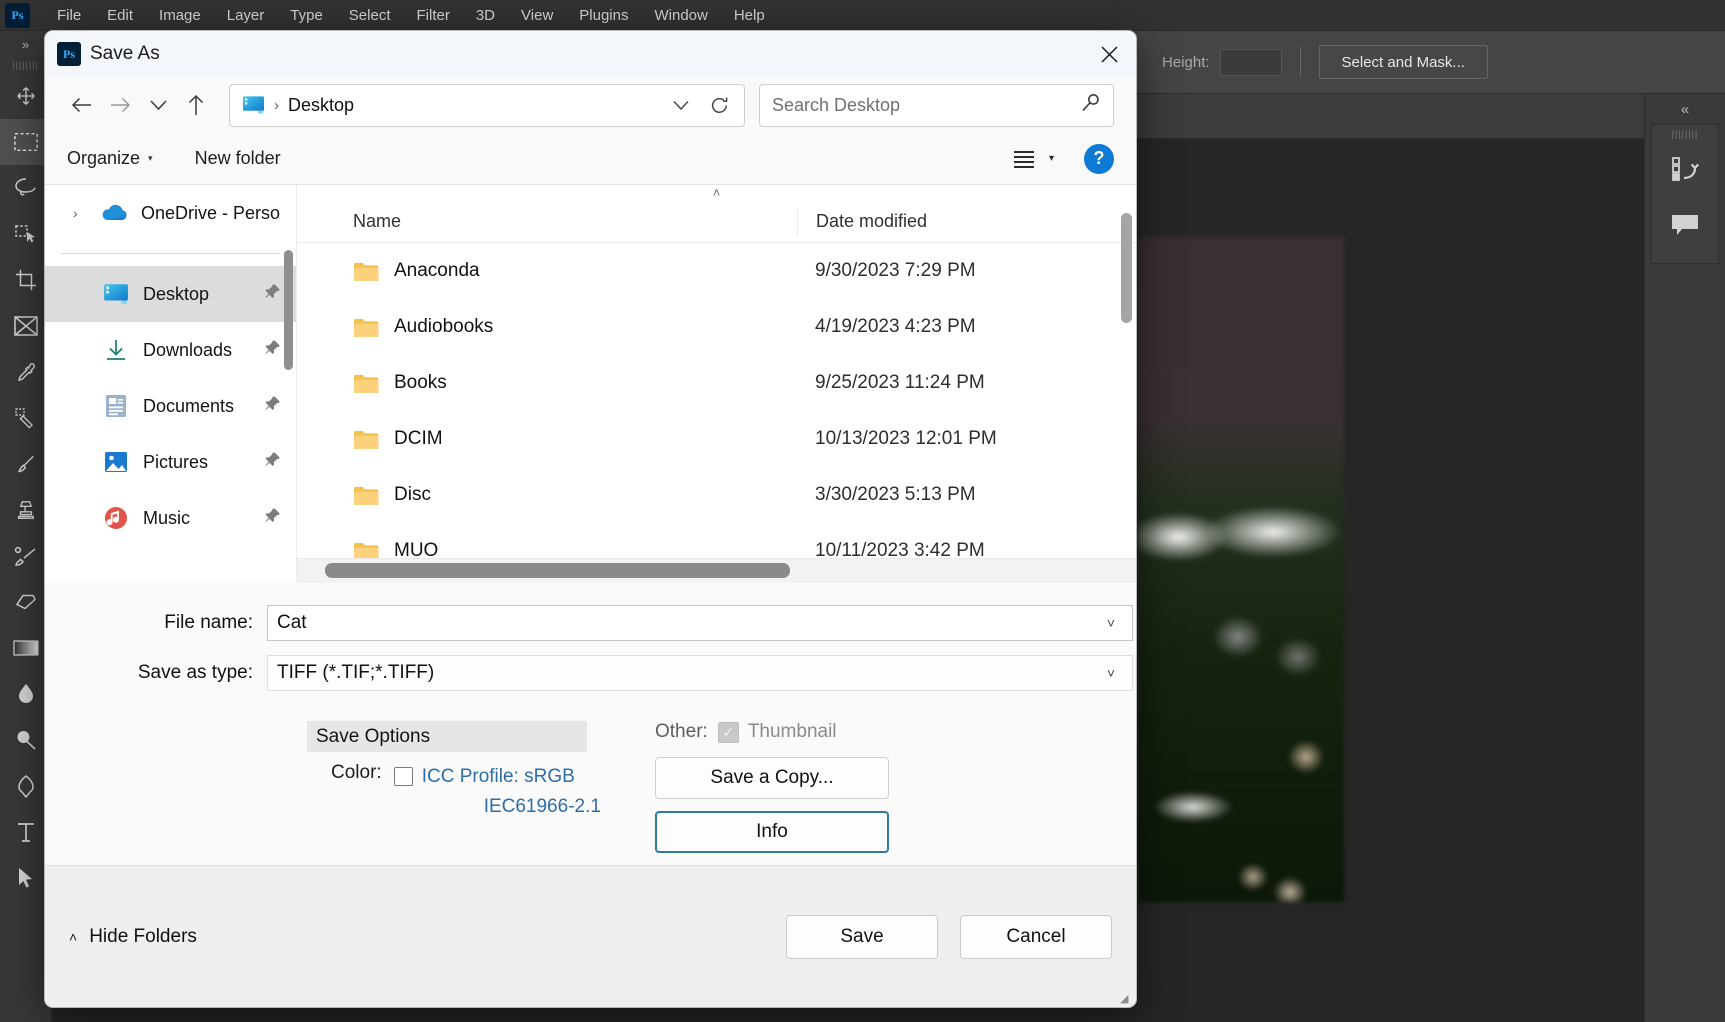 The height and width of the screenshot is (1022, 1725). Describe the element at coordinates (1685, 169) in the screenshot. I see `history-icon` at that location.